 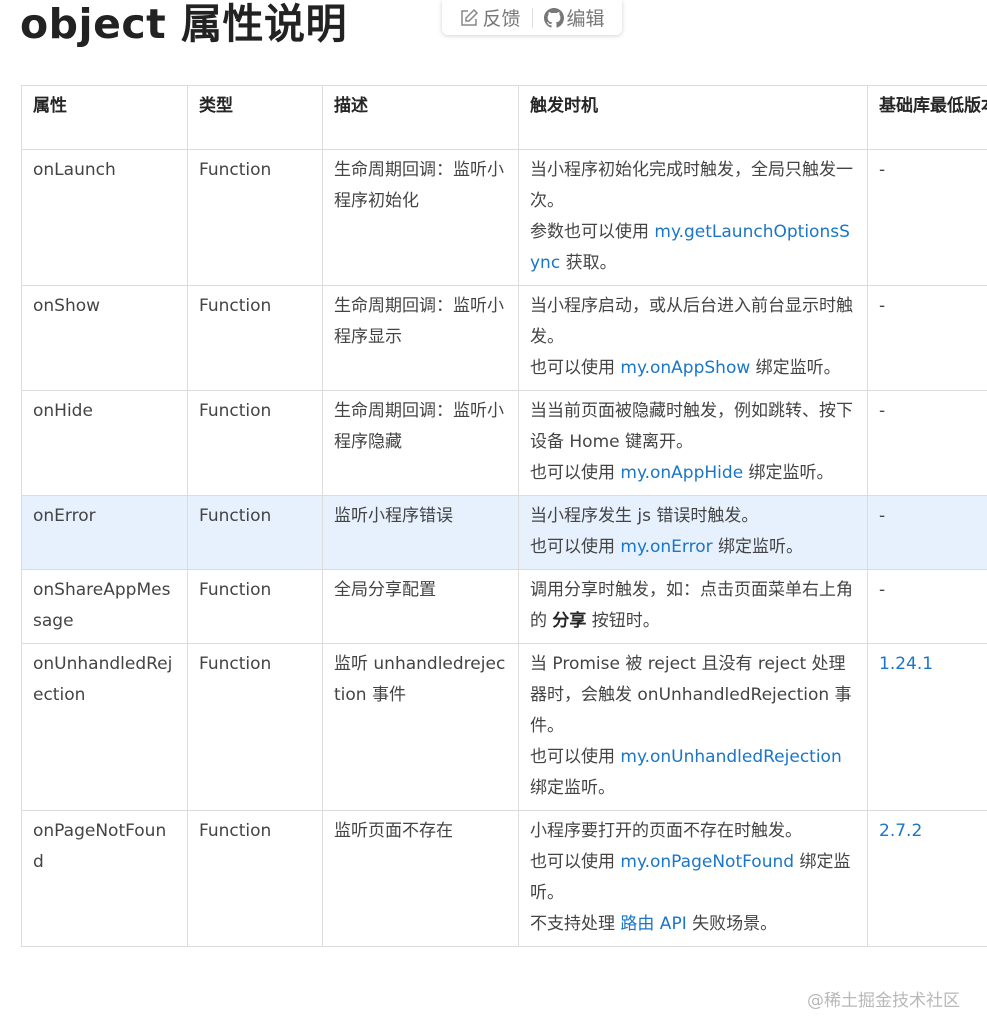 What do you see at coordinates (732, 924) in the screenshot?
I see `trigger-text: 失败场景。` at bounding box center [732, 924].